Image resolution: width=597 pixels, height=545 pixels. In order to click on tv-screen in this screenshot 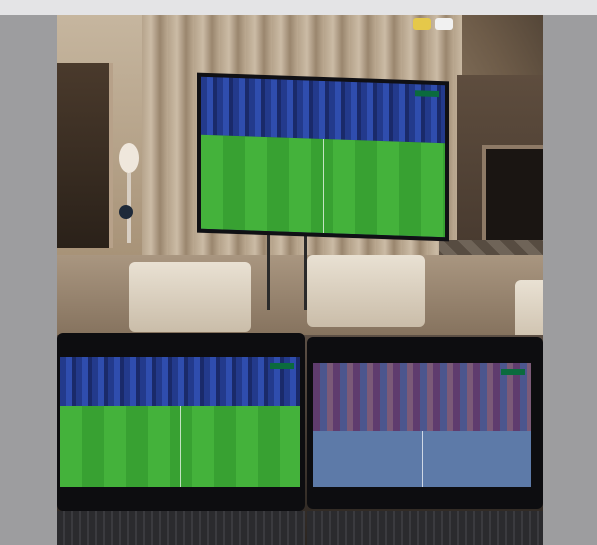, I will do `click(323, 157)`.